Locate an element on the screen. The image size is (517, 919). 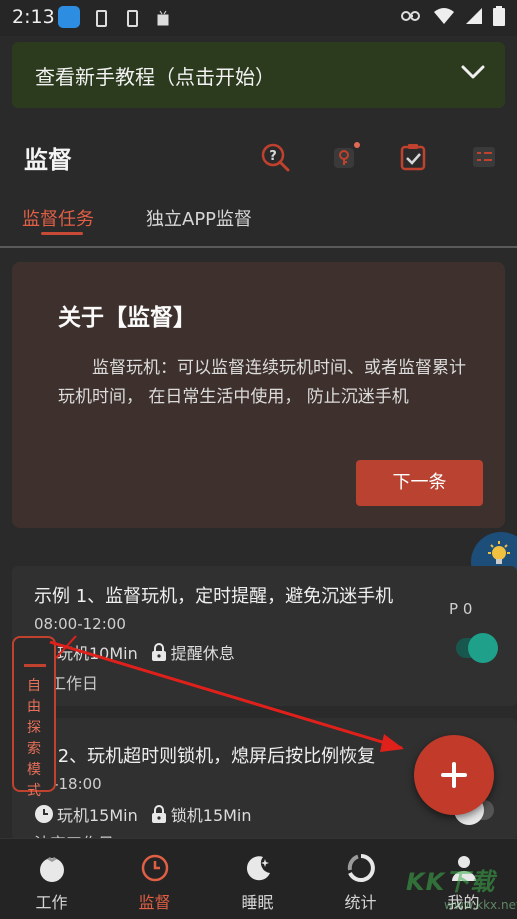
page-title: 监督 is located at coordinates (48, 160).